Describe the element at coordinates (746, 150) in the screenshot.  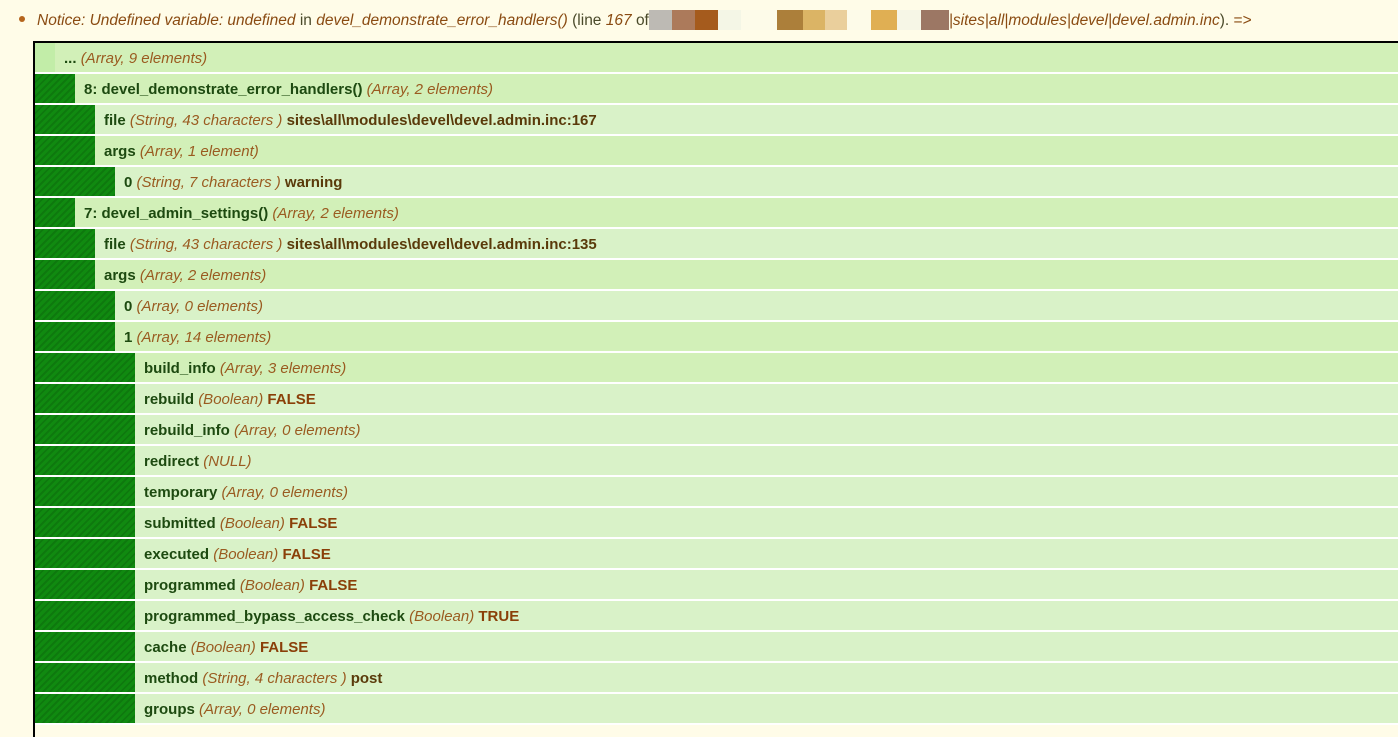
I see `tree-row-content: args (Array, 1 element)` at that location.